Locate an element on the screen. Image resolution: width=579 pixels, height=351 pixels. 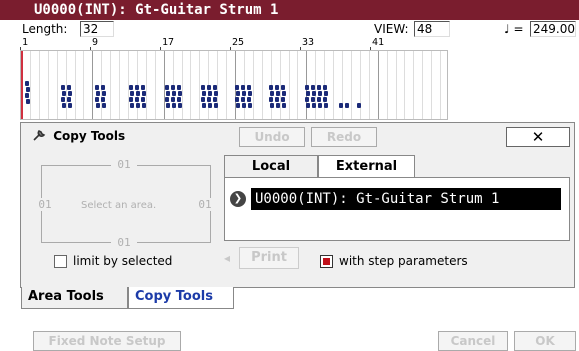
panel-title-label: Copy Tools is located at coordinates (89, 136).